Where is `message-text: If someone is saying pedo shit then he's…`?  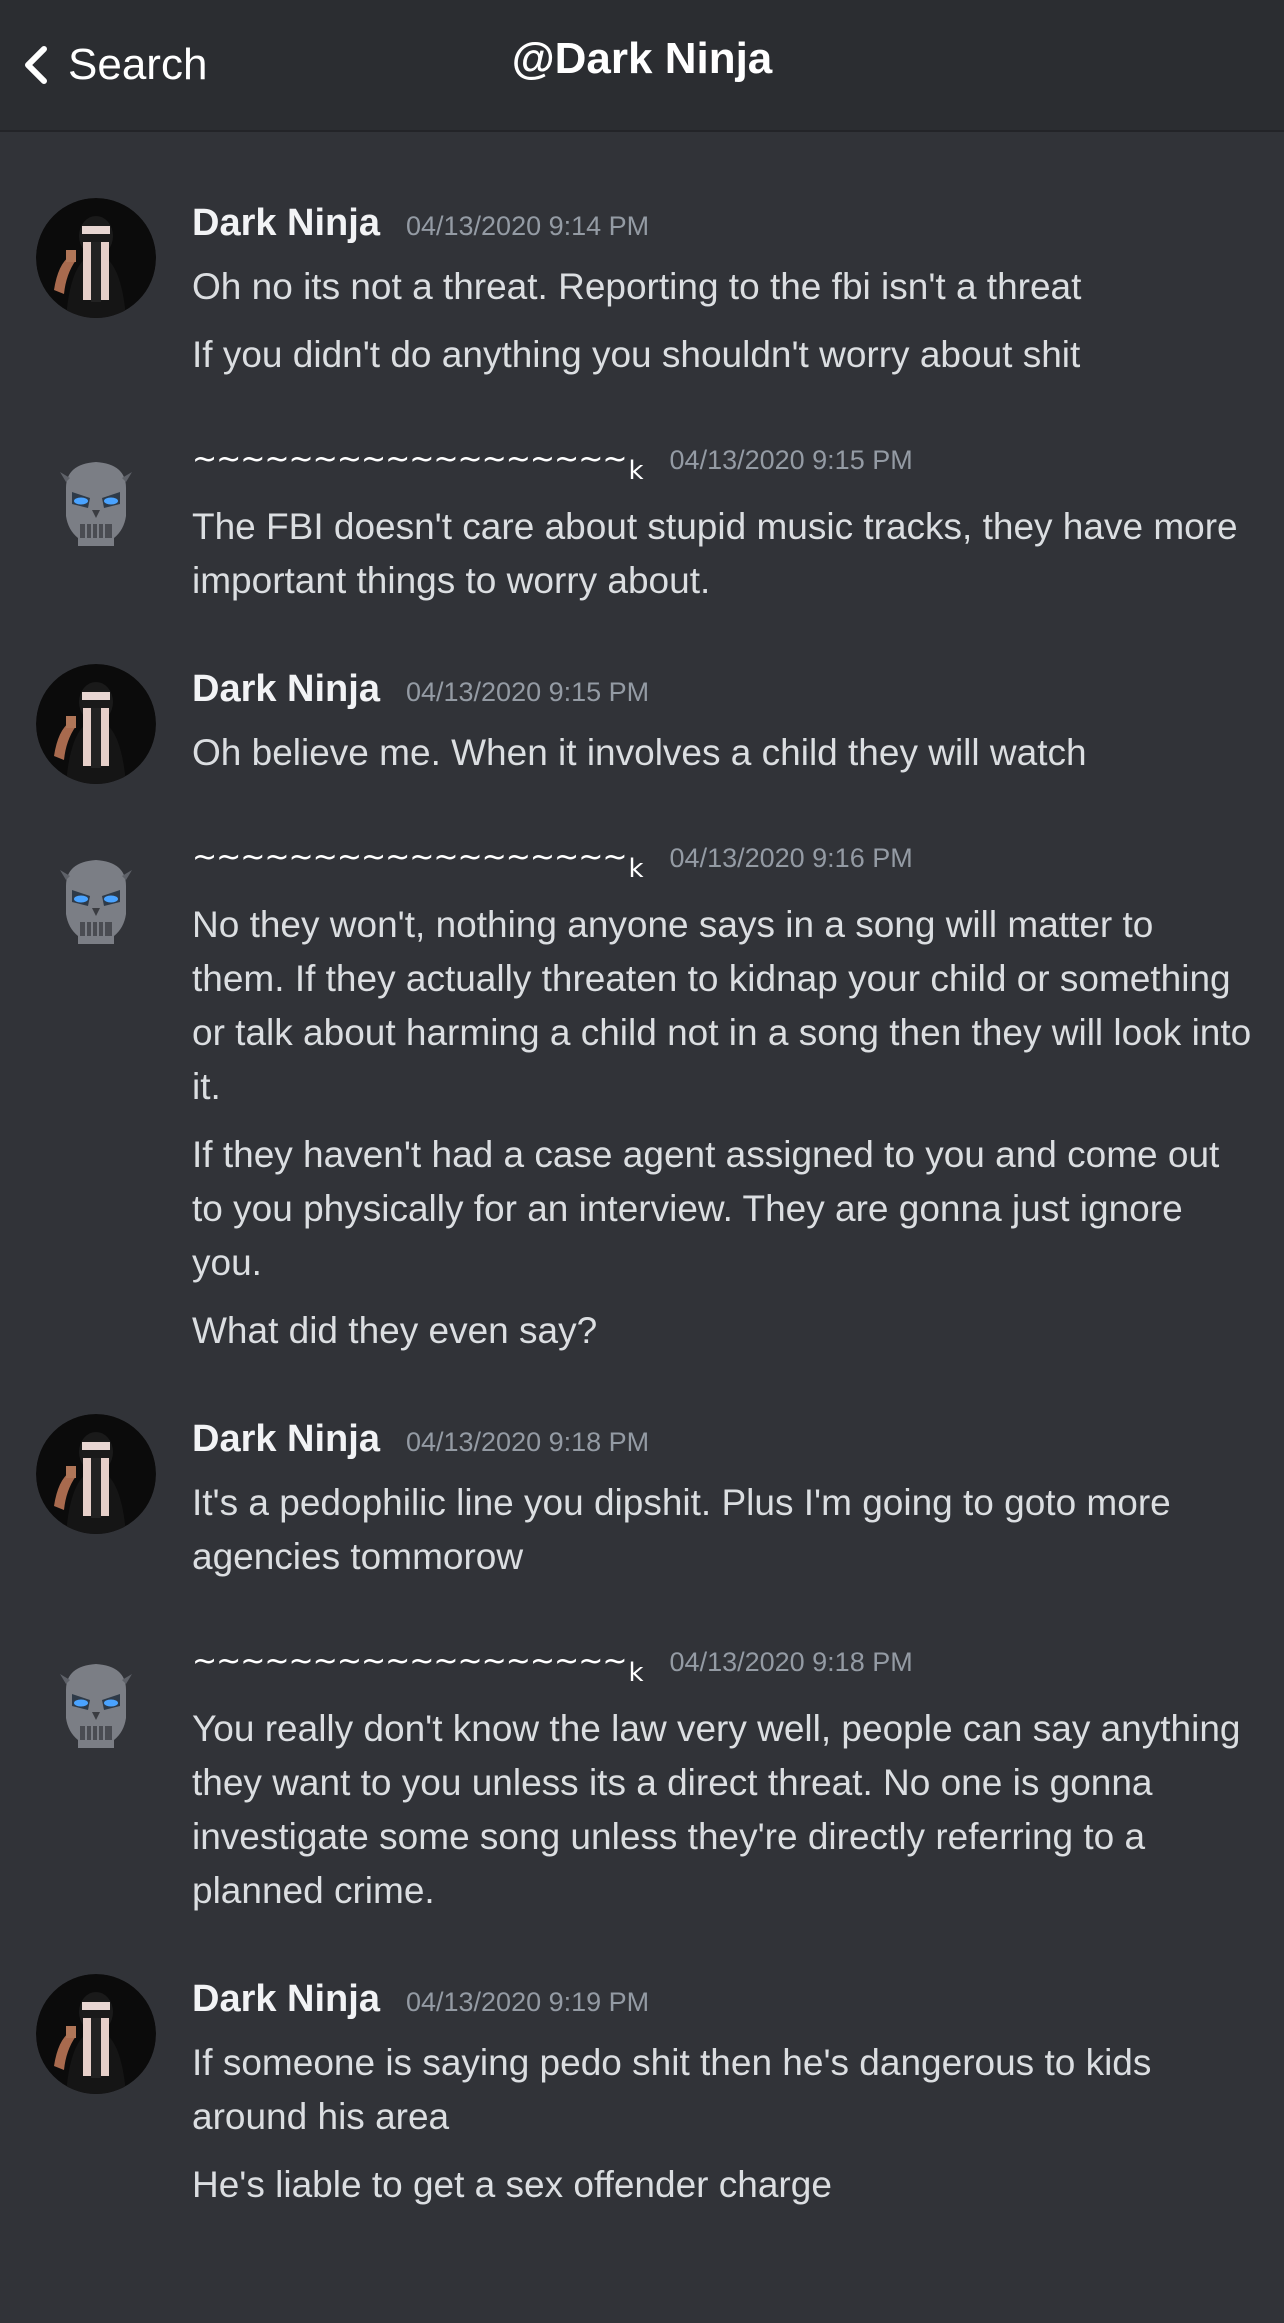 message-text: If someone is saying pedo shit then he's… is located at coordinates (672, 2089).